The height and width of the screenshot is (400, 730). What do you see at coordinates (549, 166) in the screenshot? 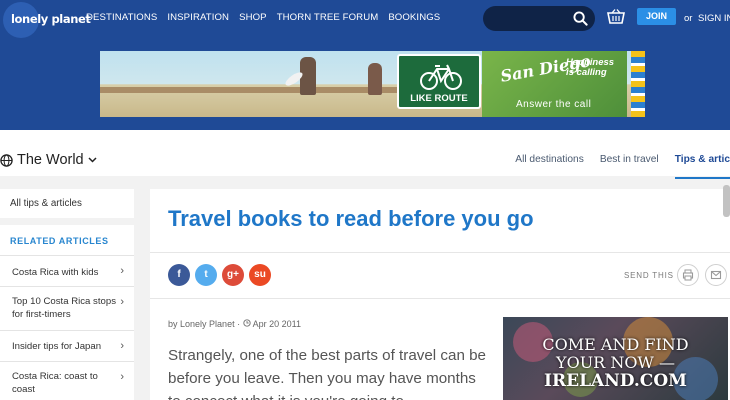
I see `tab-all-destinations: All destinations` at bounding box center [549, 166].